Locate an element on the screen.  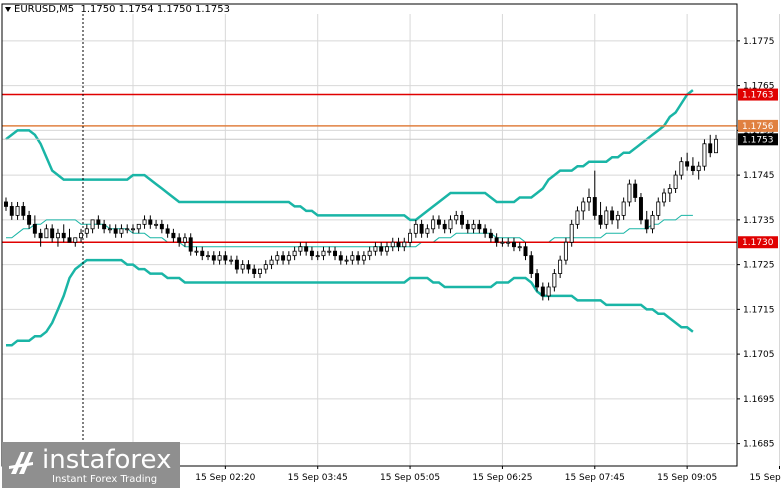
instaforex-logo: instaforex Instant Forex Trading is located at coordinates (91, 465).